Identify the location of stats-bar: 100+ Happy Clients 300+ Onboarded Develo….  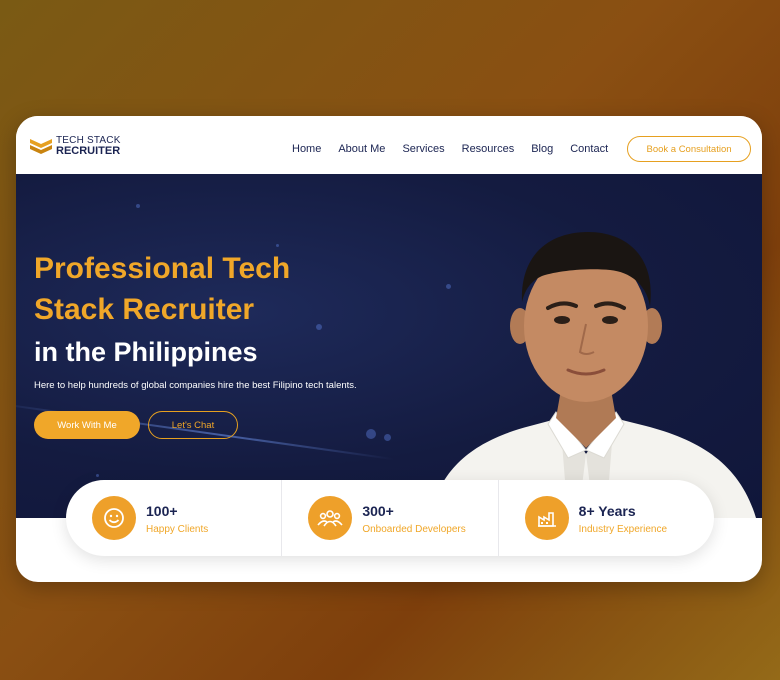
(390, 518).